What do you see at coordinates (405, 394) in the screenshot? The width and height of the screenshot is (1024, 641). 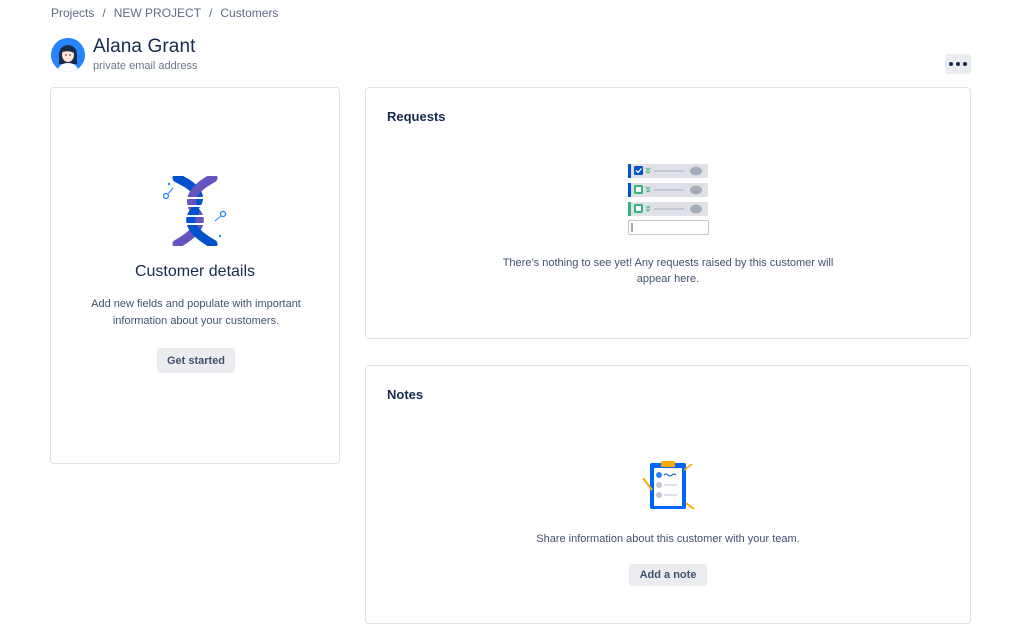 I see `notes-heading: Notes` at bounding box center [405, 394].